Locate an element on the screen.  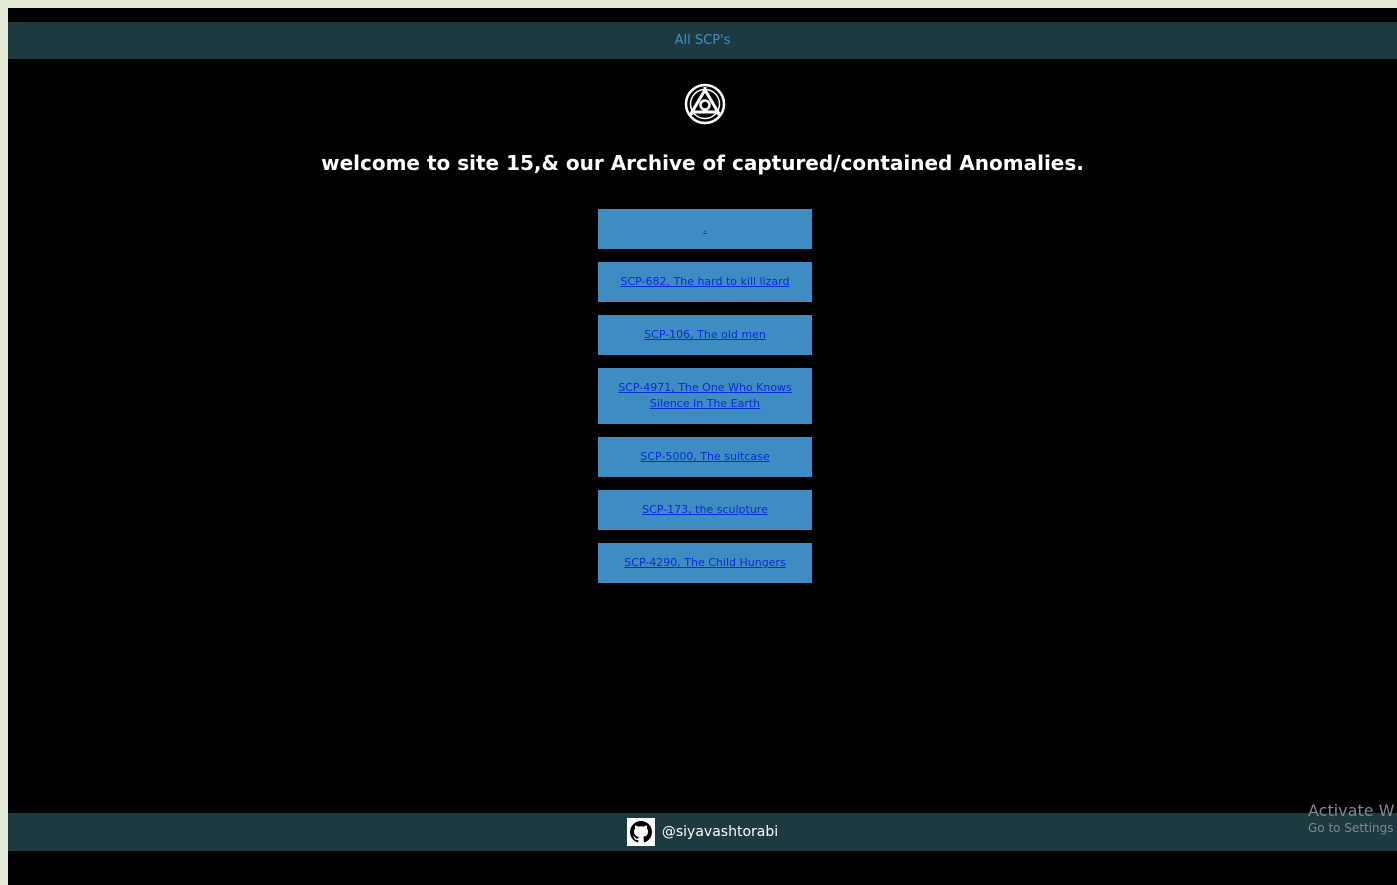
top-nav-bar: All SCP's is located at coordinates (702, 40).